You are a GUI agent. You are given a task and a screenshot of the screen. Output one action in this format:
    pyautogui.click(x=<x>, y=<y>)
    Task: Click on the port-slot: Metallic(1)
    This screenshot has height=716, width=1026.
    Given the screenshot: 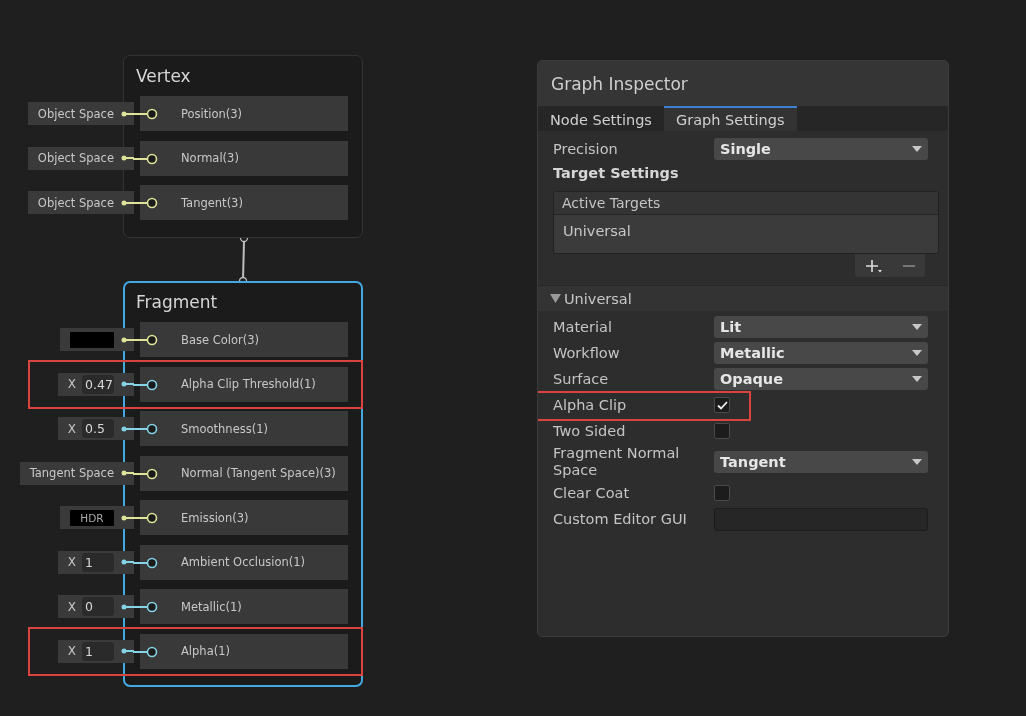 What is the action you would take?
    pyautogui.click(x=244, y=606)
    